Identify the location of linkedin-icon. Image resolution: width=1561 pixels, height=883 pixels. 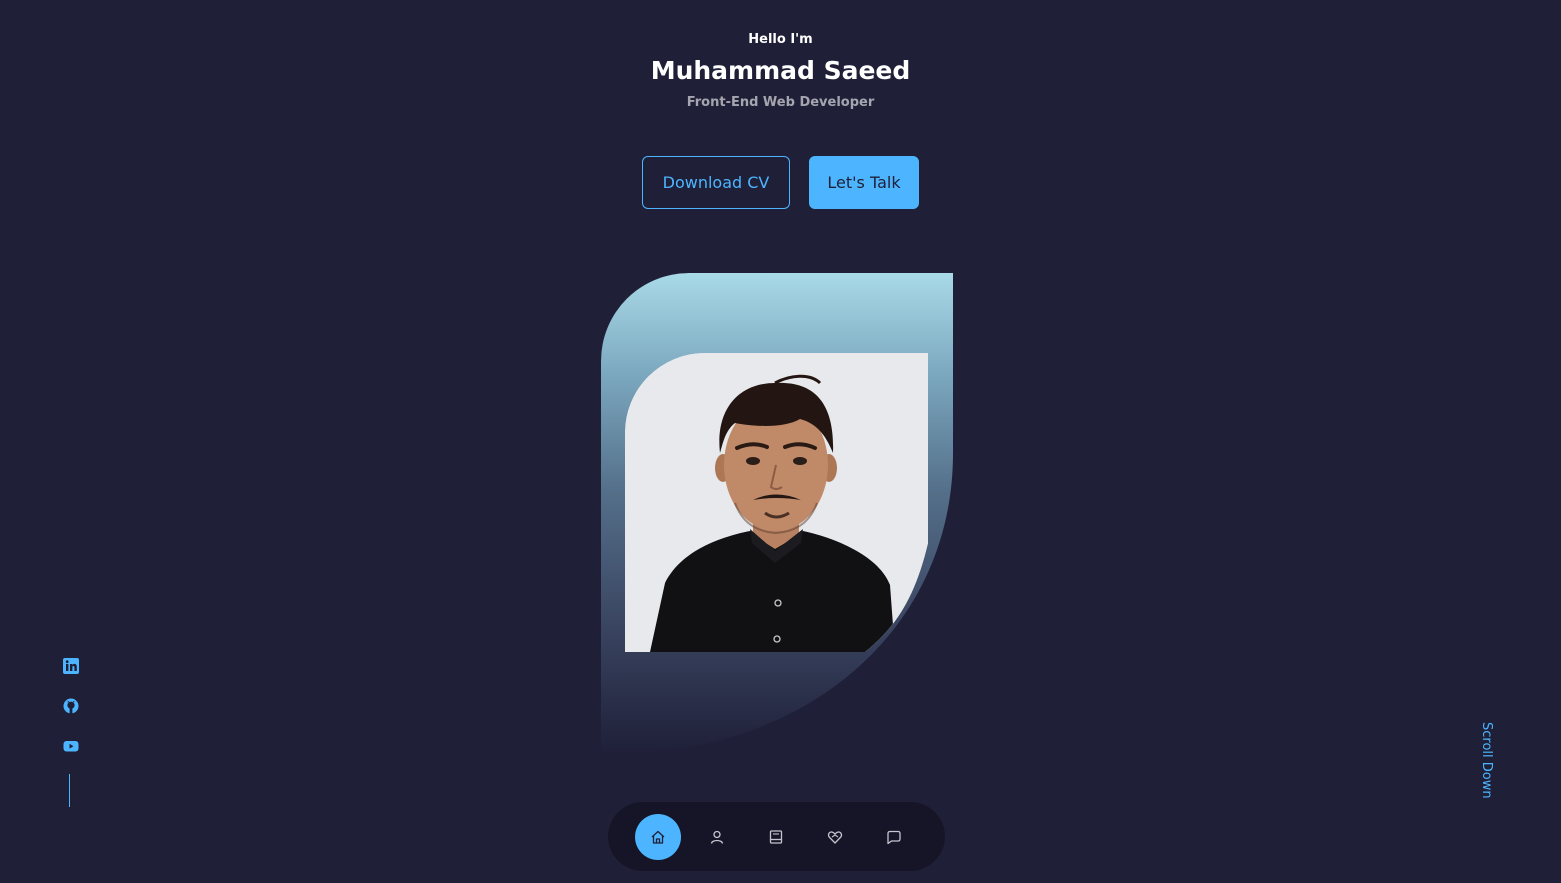
(71, 666).